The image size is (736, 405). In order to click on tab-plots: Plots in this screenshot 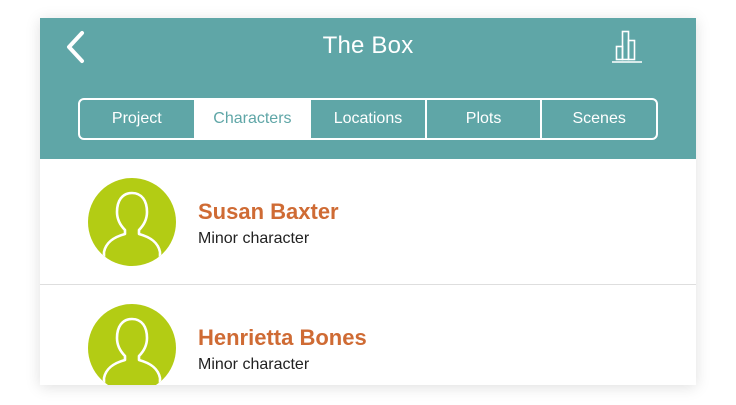, I will do `click(485, 119)`.